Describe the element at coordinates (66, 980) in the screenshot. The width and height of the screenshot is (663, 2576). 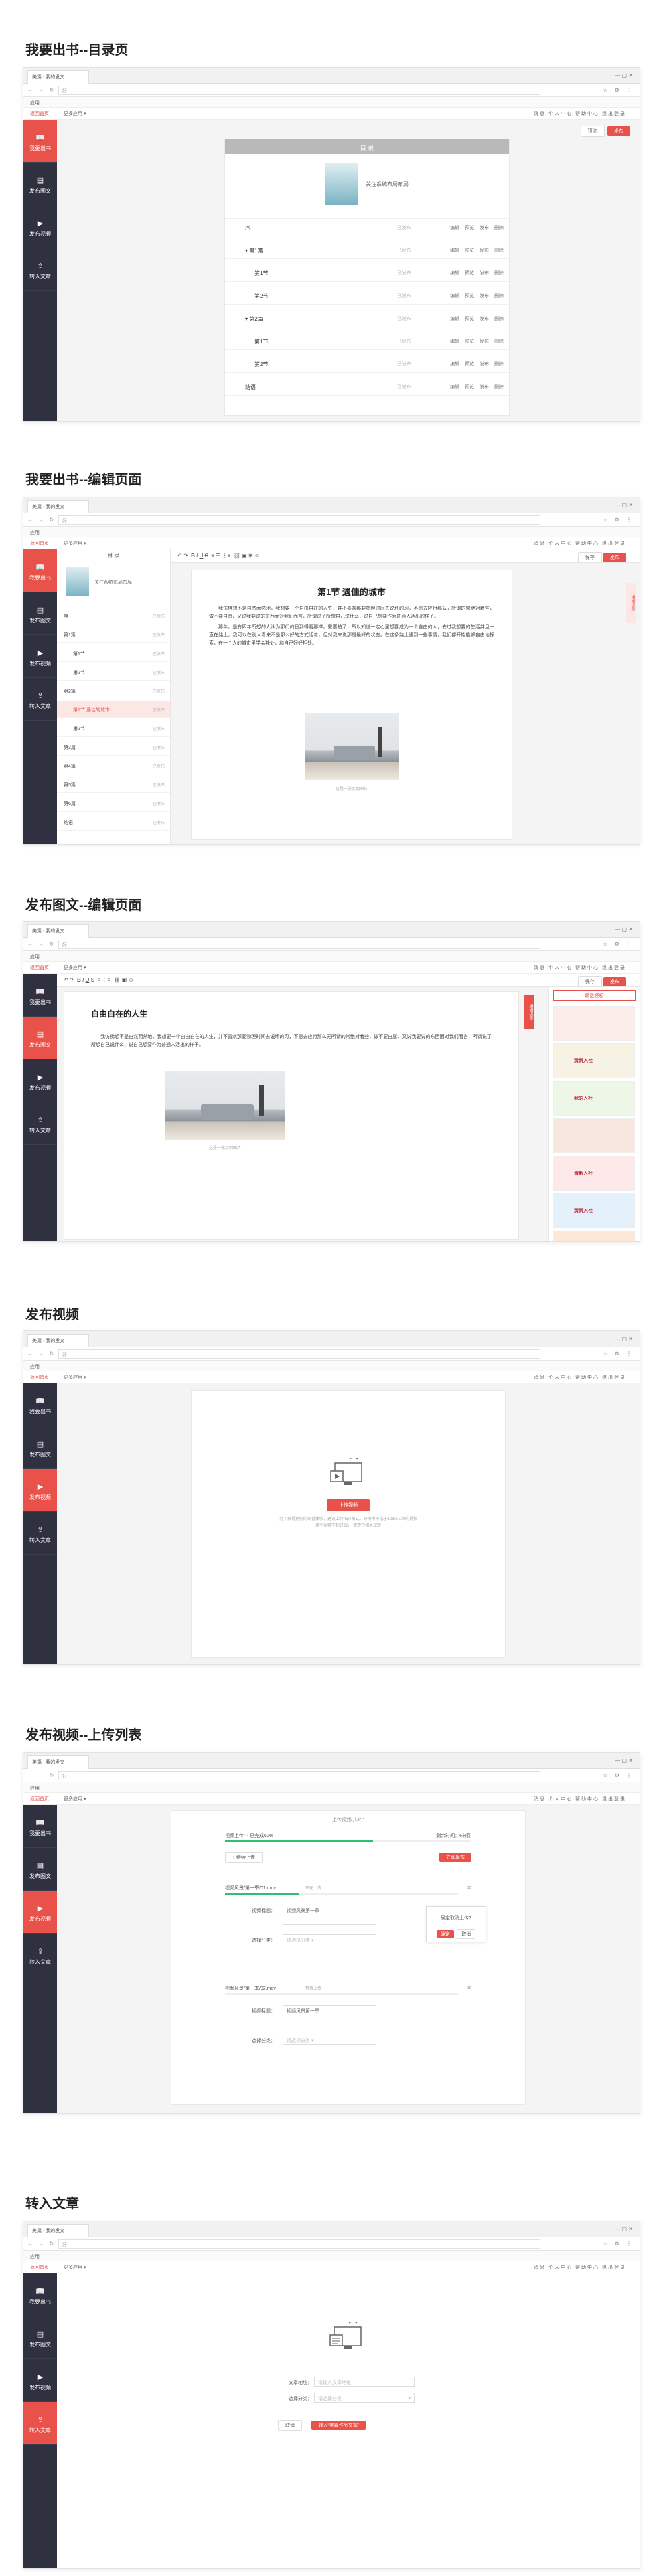
I see `undo-icon: ↶` at that location.